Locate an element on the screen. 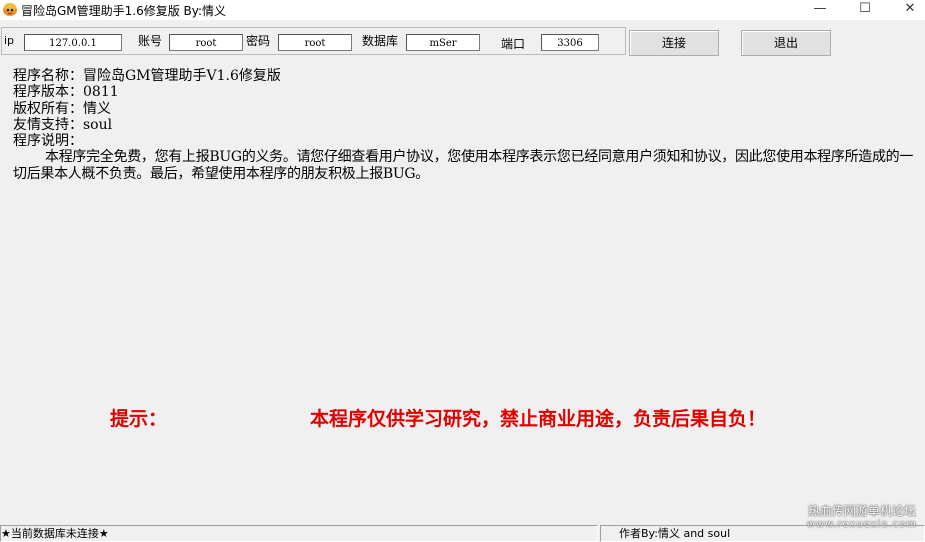  password-label: 密码 is located at coordinates (258, 41).